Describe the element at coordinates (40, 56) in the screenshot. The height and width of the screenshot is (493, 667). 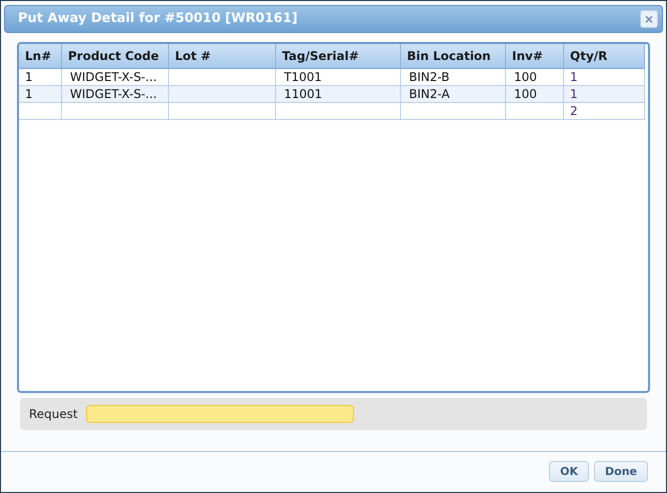
I see `column-header: Ln#` at that location.